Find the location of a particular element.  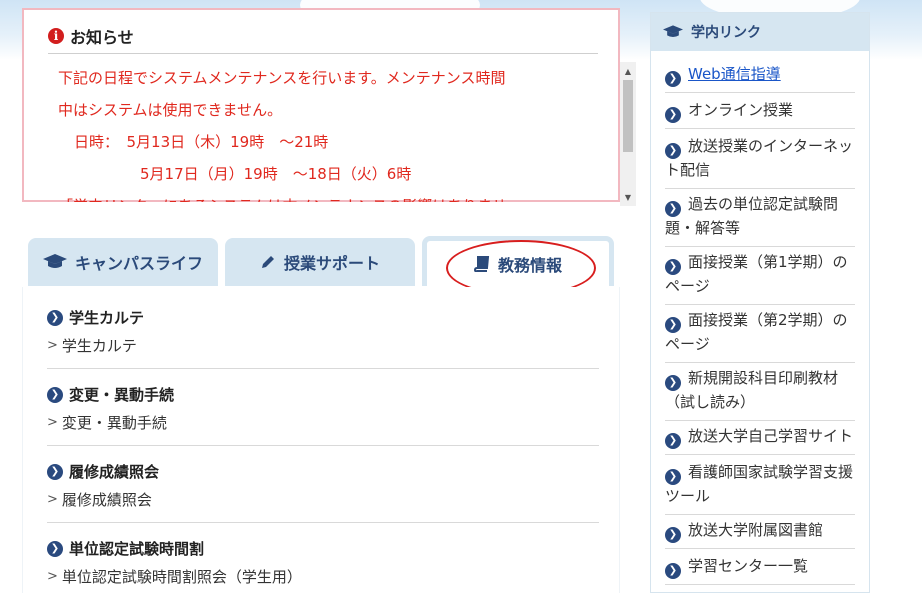

tab-campus-life: キャンパスライフ is located at coordinates (123, 262).